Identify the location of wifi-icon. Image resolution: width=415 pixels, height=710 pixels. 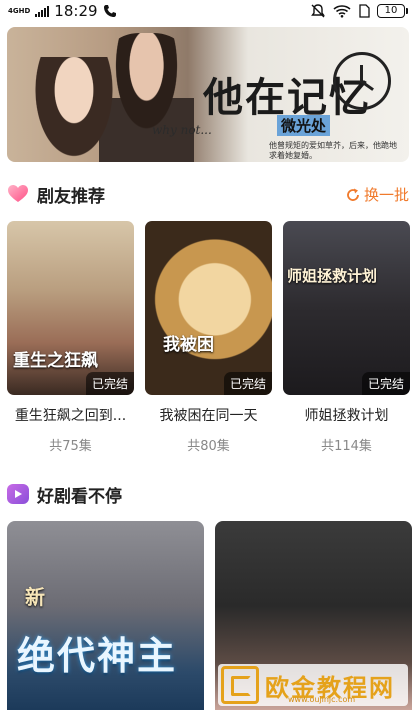
(342, 11).